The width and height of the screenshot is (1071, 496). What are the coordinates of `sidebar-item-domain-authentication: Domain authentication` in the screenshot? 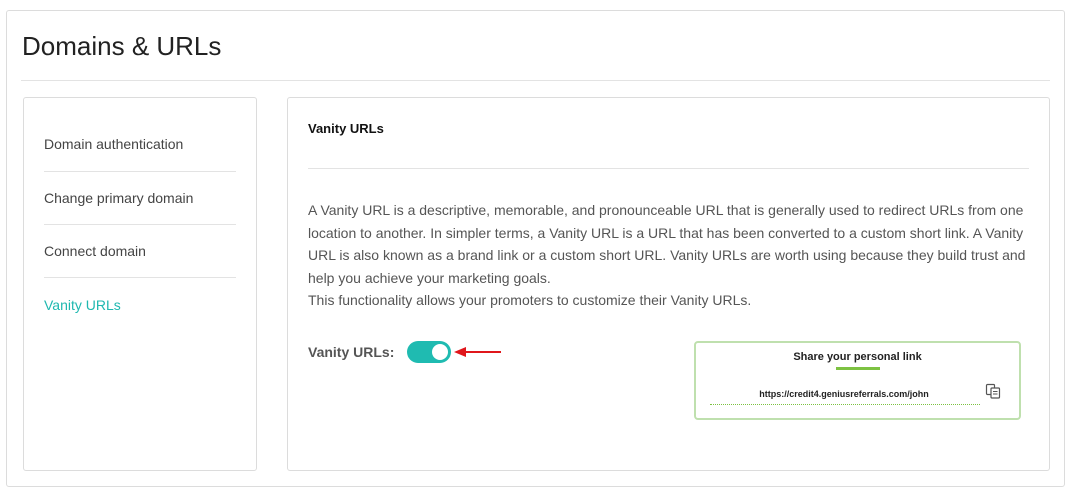 It's located at (140, 144).